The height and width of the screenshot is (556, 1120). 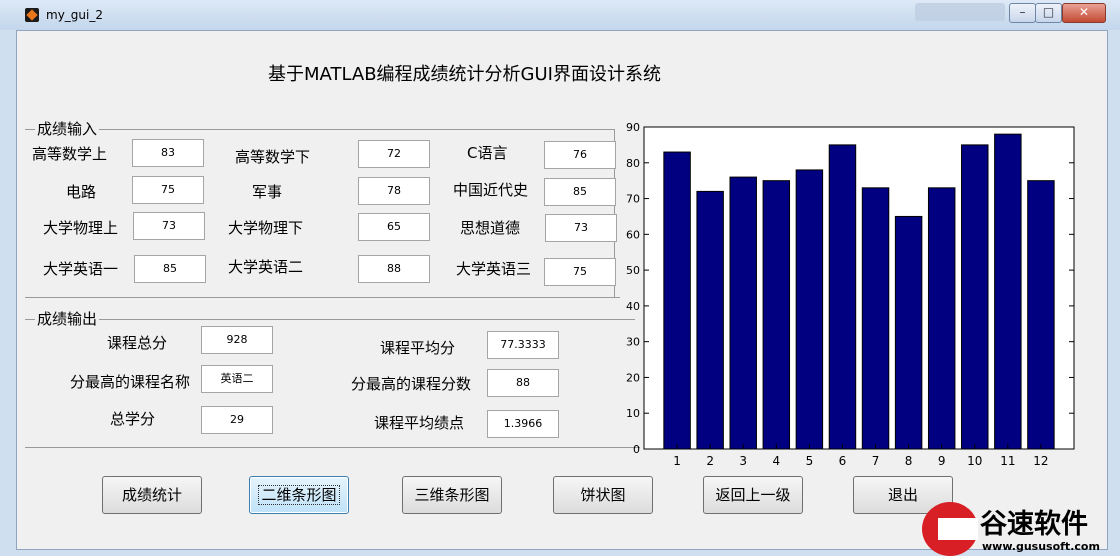 What do you see at coordinates (133, 419) in the screenshot?
I see `total-credits-label: 总学分` at bounding box center [133, 419].